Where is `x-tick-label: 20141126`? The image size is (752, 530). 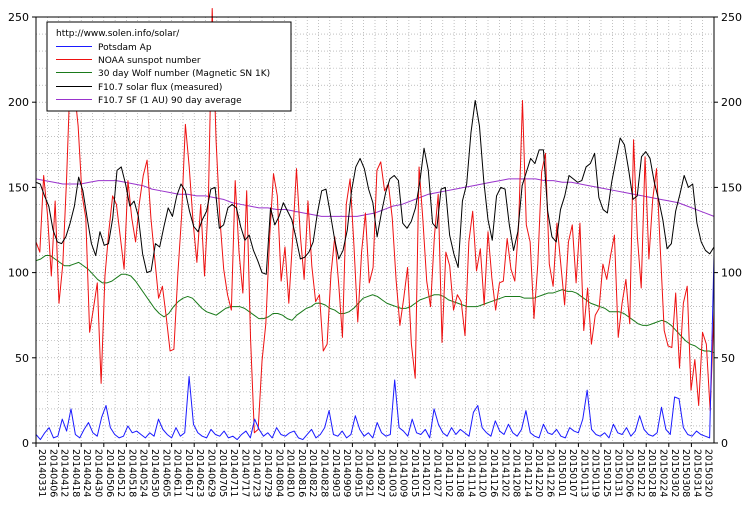
x-tick-label: 20141126 is located at coordinates (493, 473).